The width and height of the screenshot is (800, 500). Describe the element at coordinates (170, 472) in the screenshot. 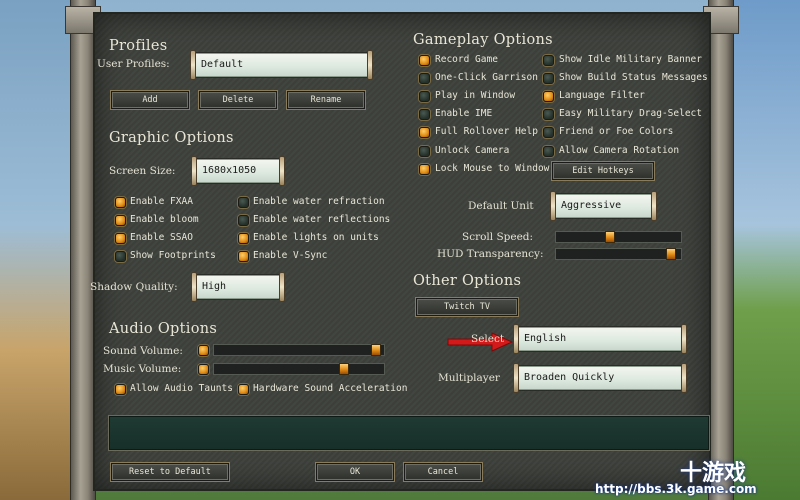

I see `reset-to-default-button: Reset to Default` at that location.